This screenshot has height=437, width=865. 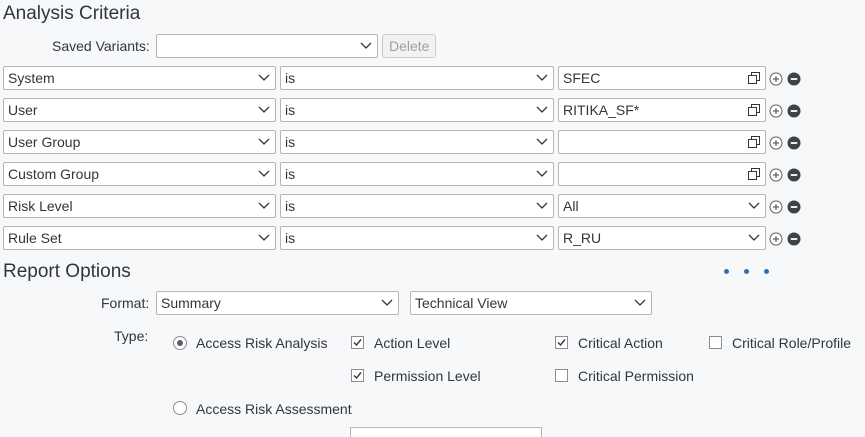 What do you see at coordinates (417, 142) in the screenshot?
I see `criteria-operator-select-user-group: is` at bounding box center [417, 142].